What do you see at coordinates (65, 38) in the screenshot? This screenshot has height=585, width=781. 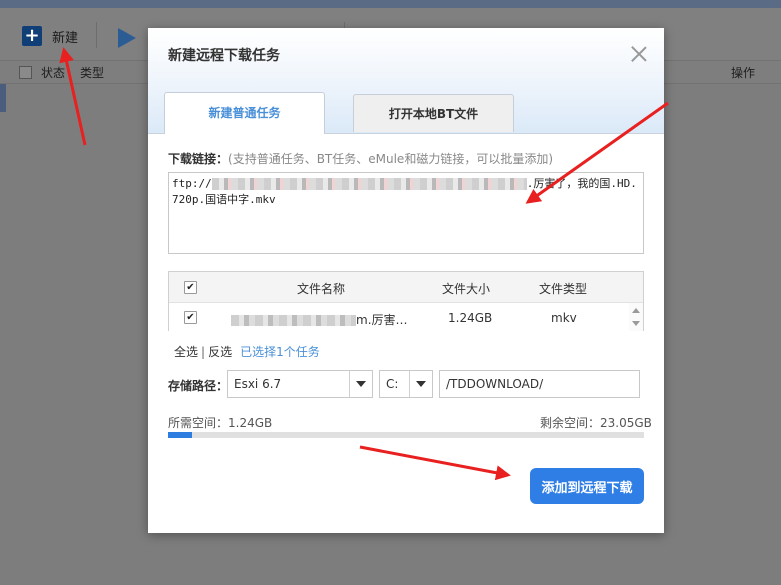 I see `new-task-label: 新建` at bounding box center [65, 38].